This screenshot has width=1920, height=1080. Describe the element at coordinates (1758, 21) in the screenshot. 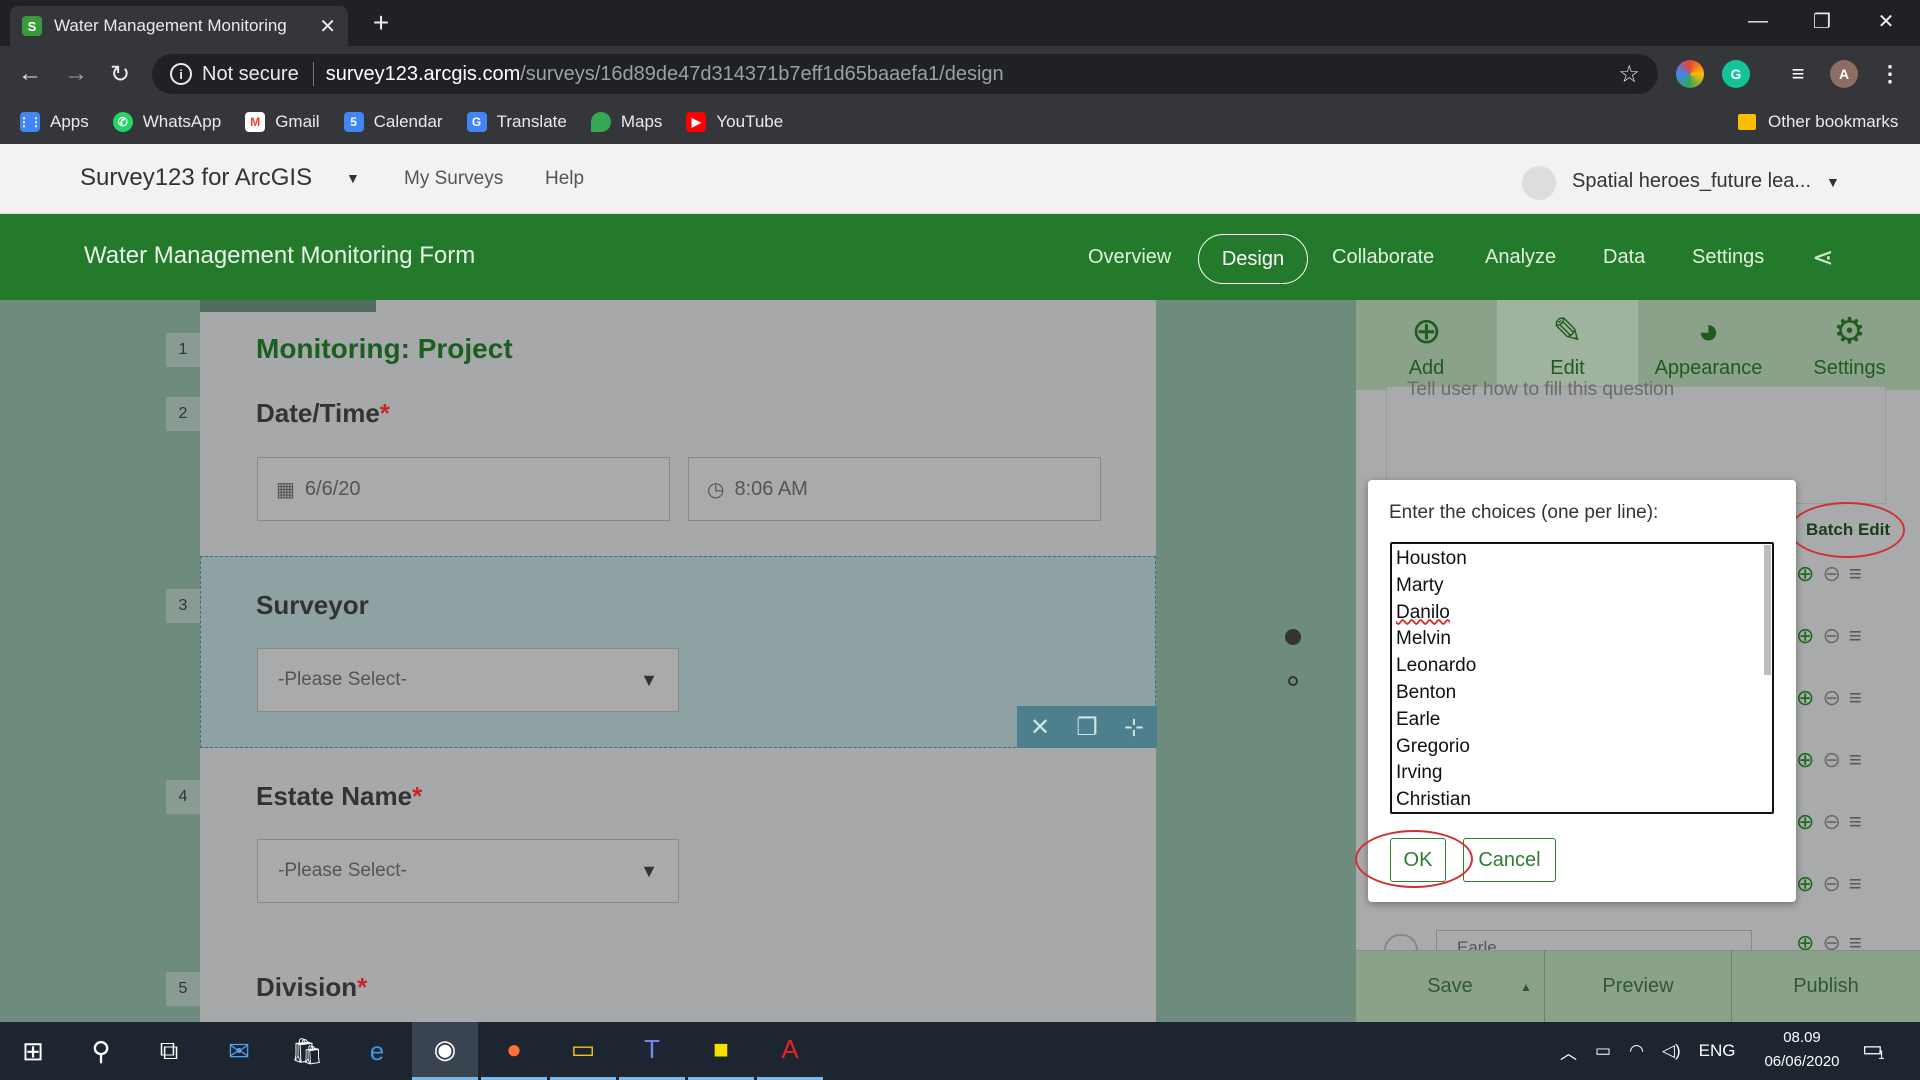

I see `minimize-button: —` at that location.